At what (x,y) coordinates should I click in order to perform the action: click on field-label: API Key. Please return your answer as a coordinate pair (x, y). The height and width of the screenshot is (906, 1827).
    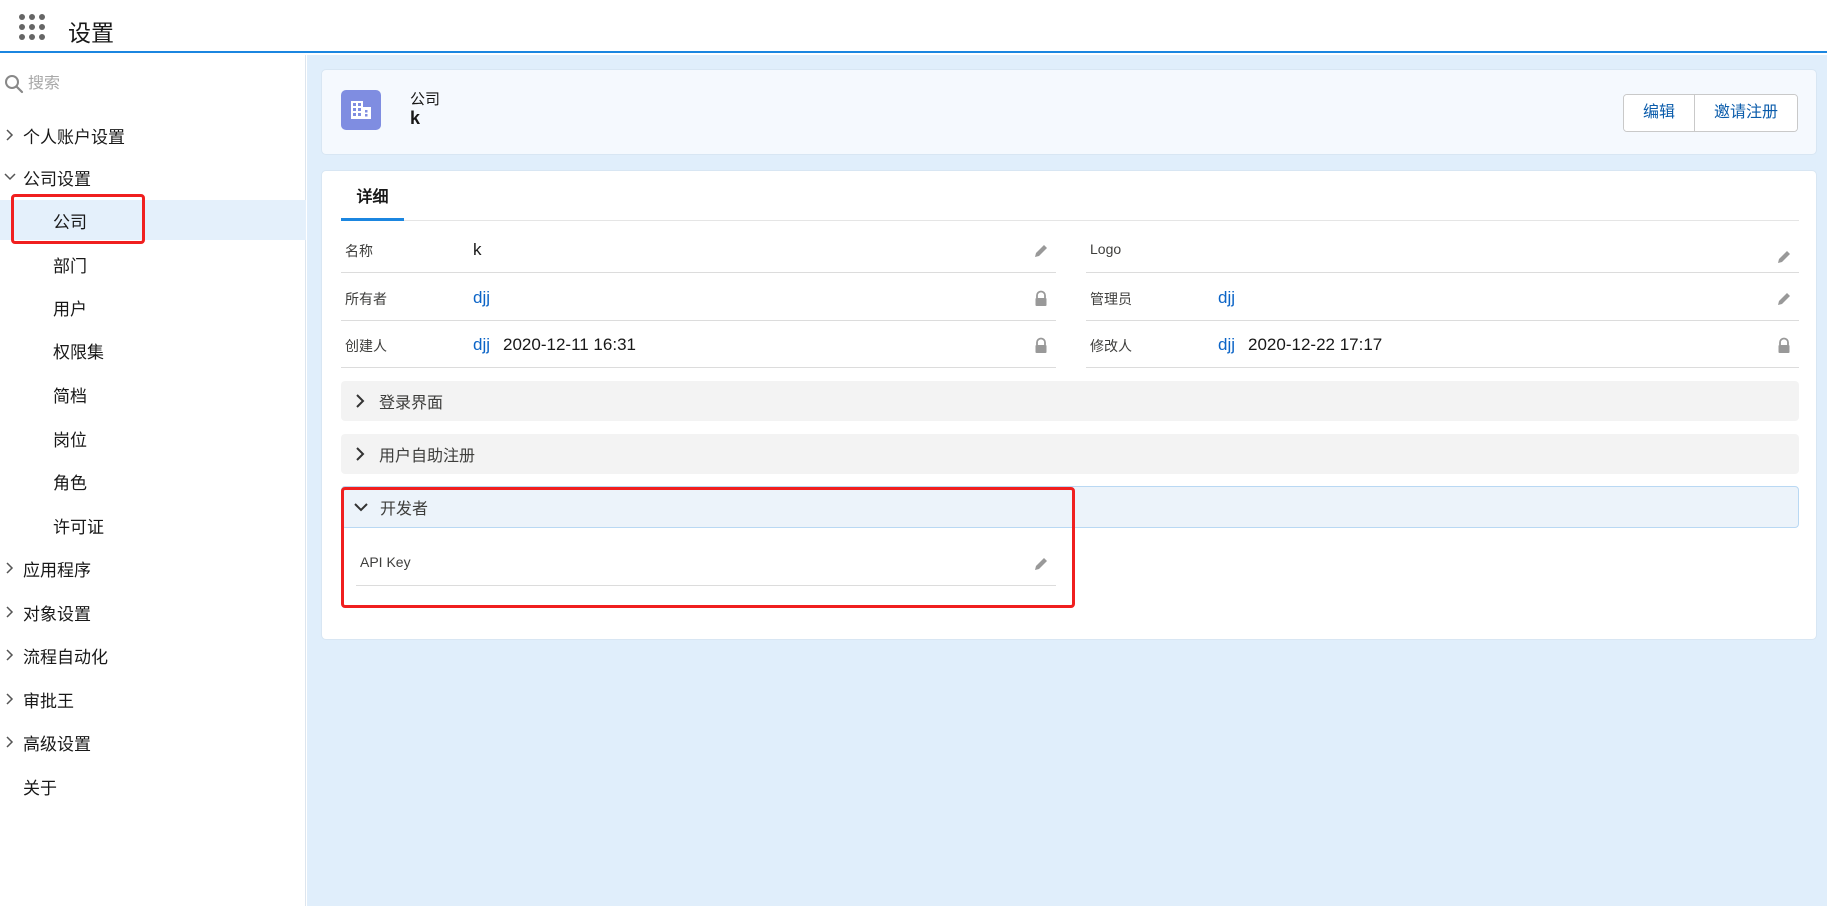
    Looking at the image, I should click on (385, 562).